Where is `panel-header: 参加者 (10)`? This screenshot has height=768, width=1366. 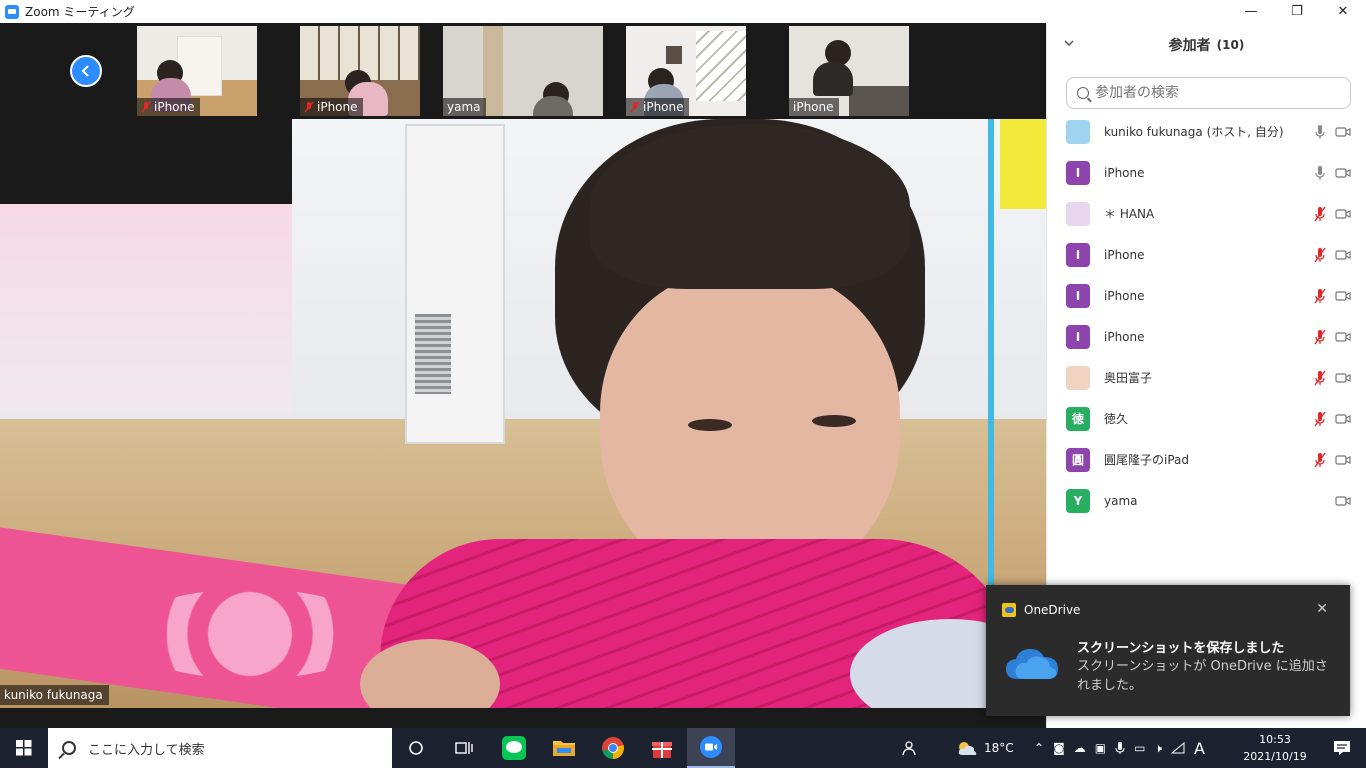 panel-header: 参加者 (10) is located at coordinates (1206, 45).